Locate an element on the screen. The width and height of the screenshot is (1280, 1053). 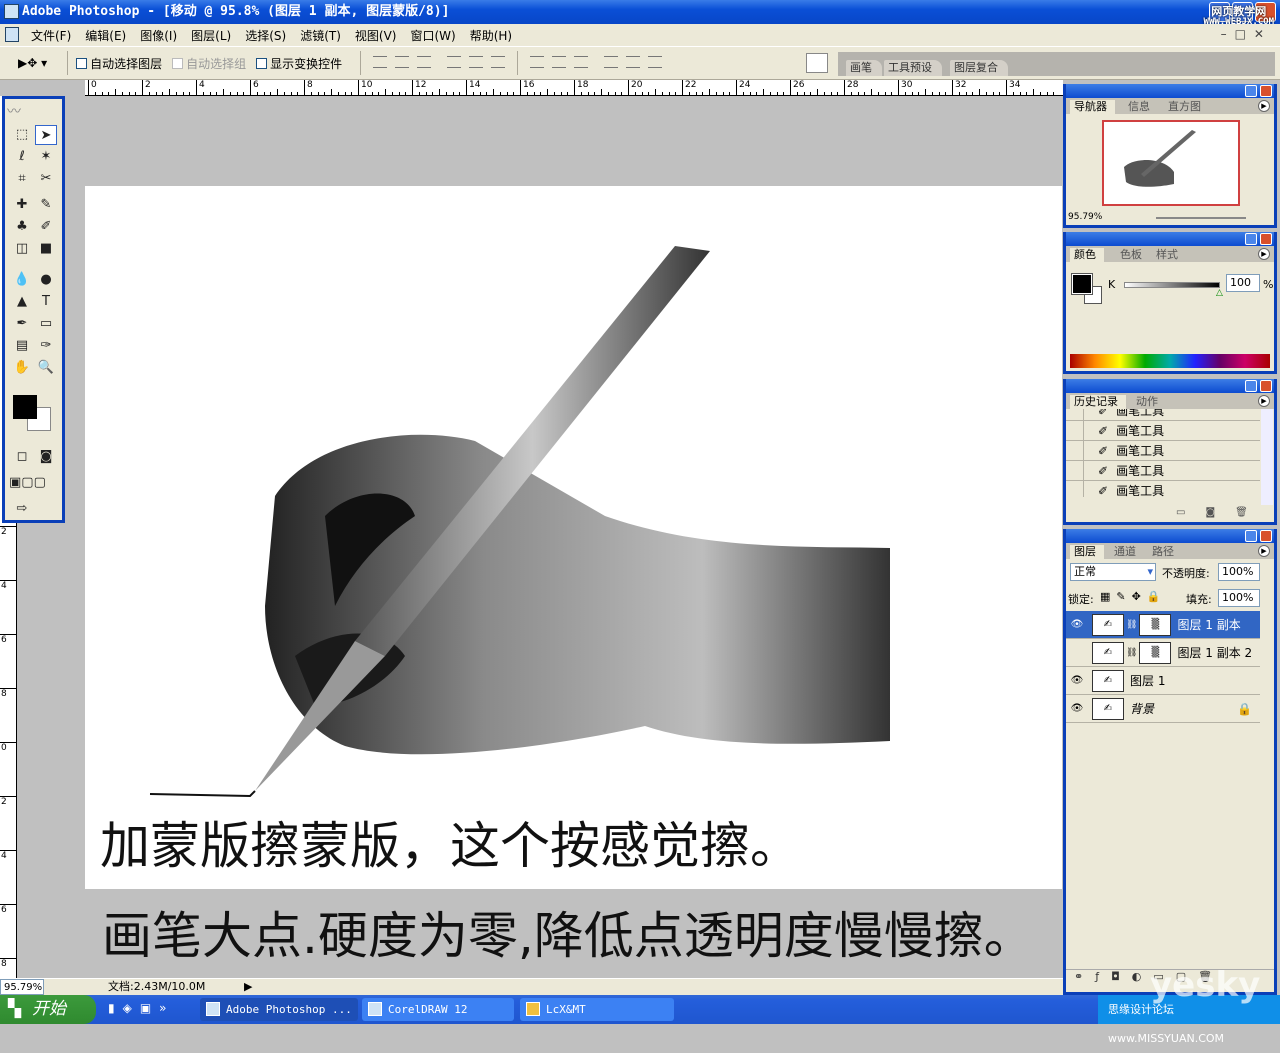
well-tab-brushes: 画笔 is located at coordinates (864, 68).